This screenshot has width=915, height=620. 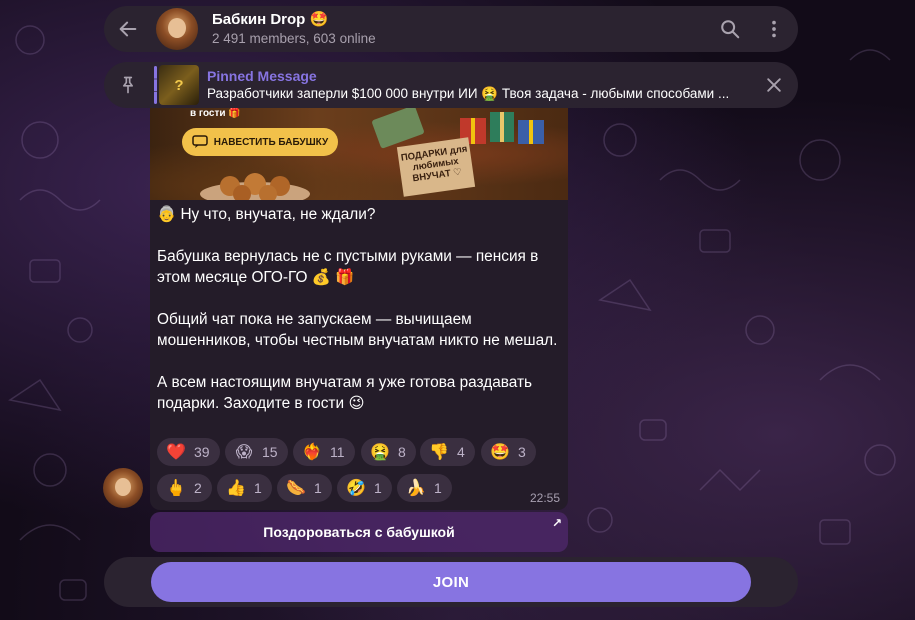 What do you see at coordinates (244, 452) in the screenshot?
I see `scream-icon: 😱` at bounding box center [244, 452].